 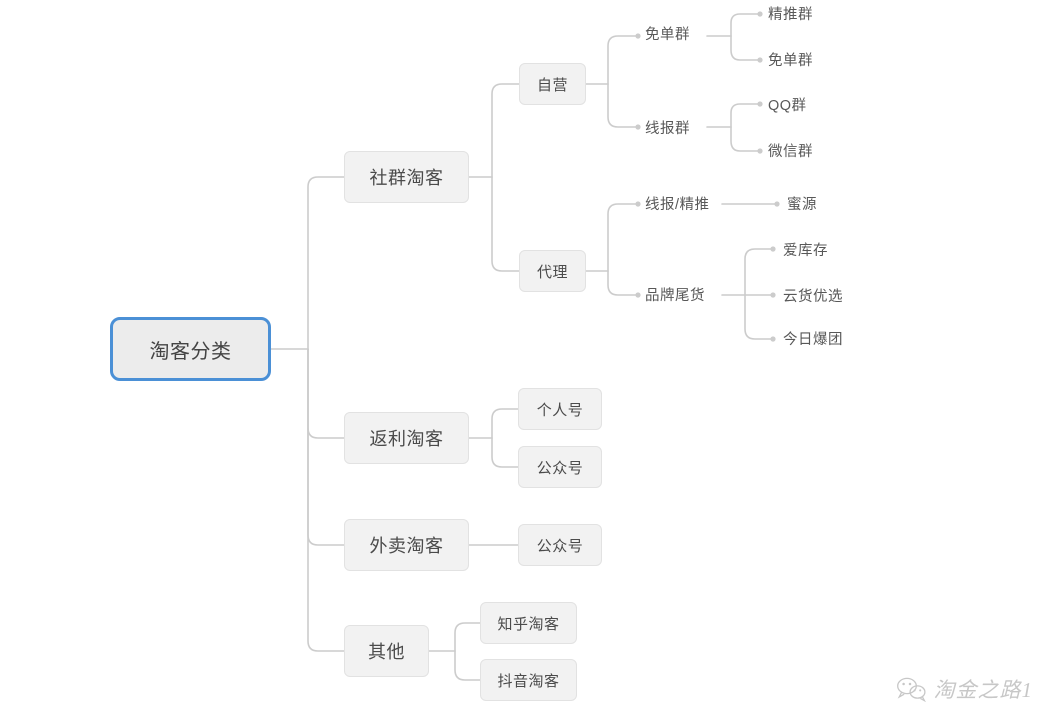 I want to click on node-douyin-taoke: 抖音淘客, so click(x=528, y=680).